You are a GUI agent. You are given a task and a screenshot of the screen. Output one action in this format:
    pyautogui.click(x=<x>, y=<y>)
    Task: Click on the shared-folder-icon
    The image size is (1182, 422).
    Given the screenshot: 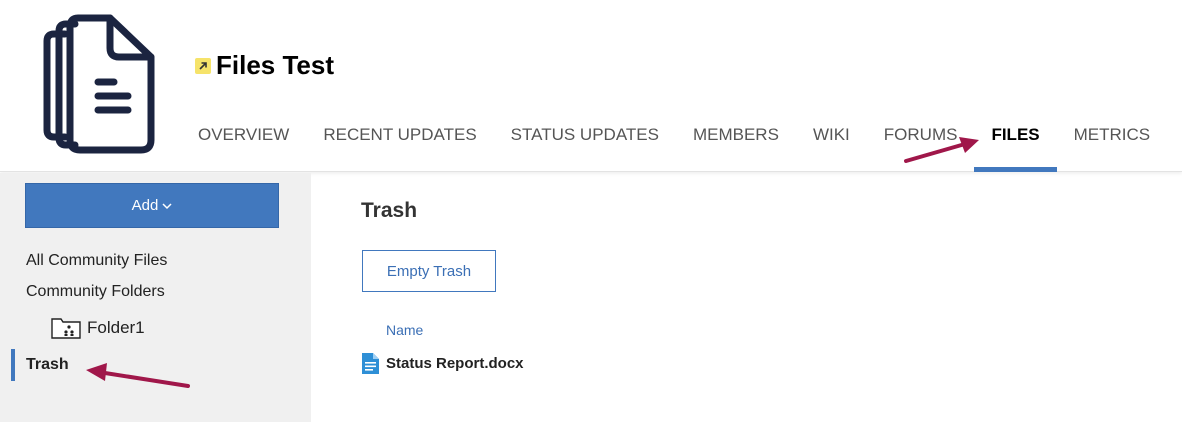 What is the action you would take?
    pyautogui.click(x=66, y=328)
    